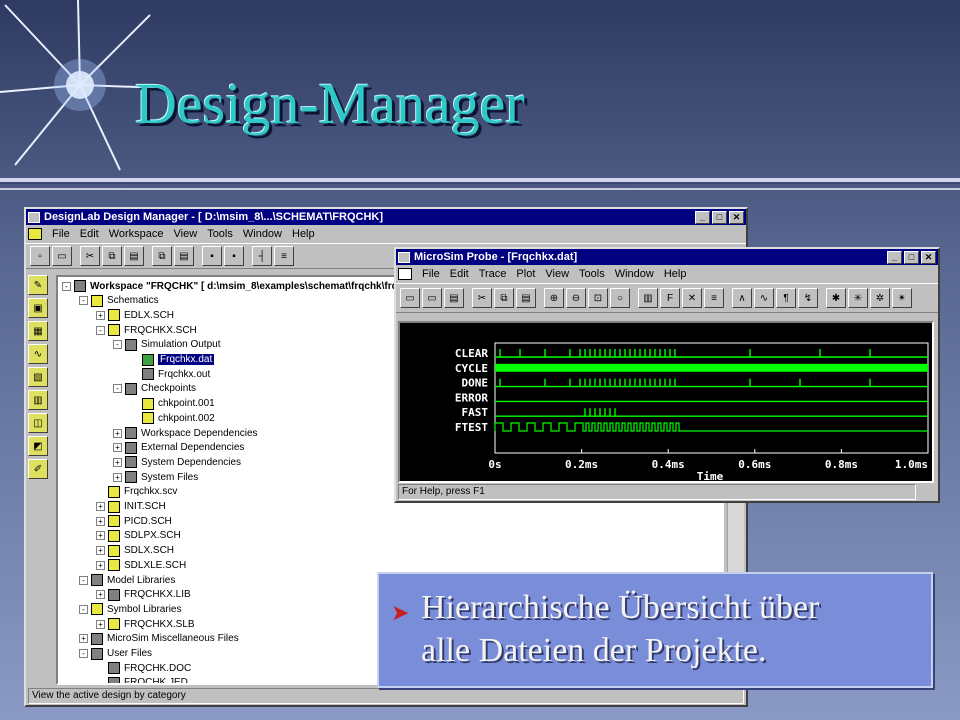 The height and width of the screenshot is (720, 960). What do you see at coordinates (836, 298) in the screenshot?
I see `cursor-peak-icon: ✱` at bounding box center [836, 298].